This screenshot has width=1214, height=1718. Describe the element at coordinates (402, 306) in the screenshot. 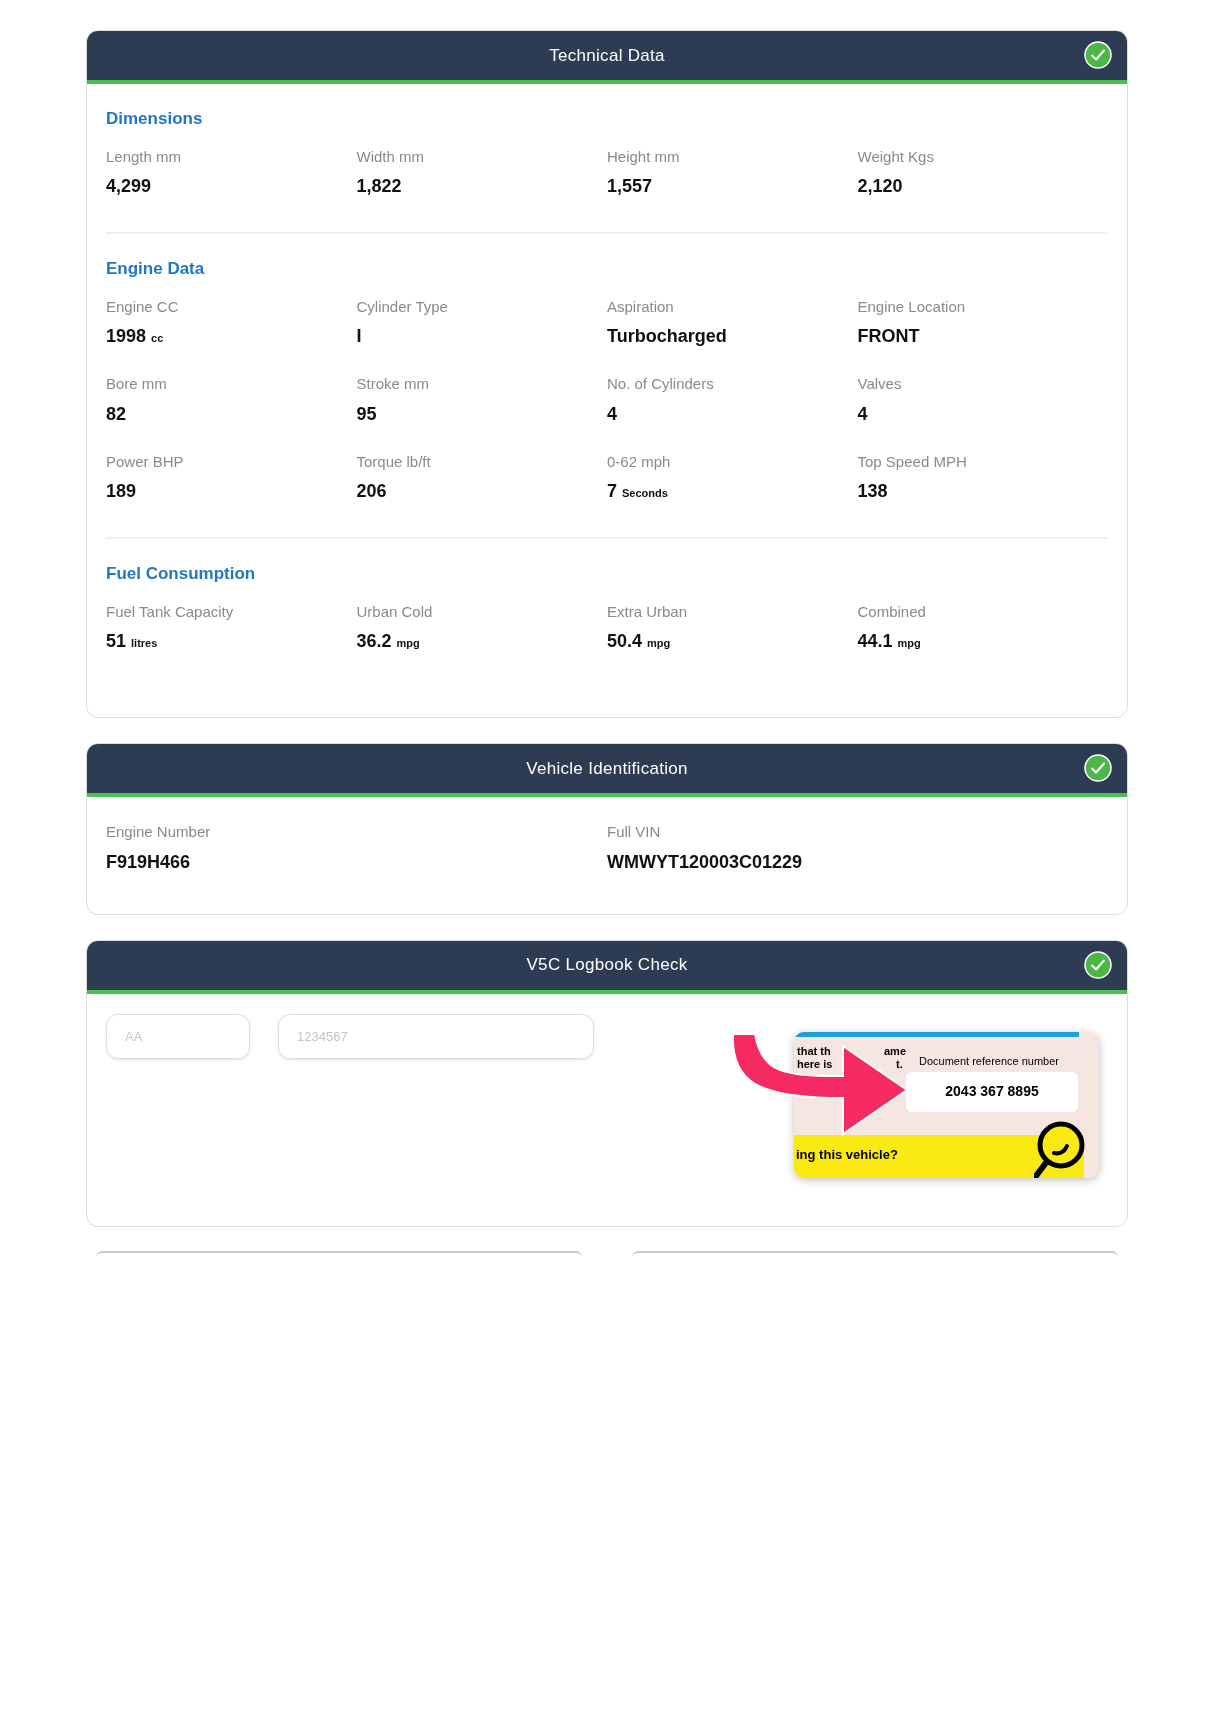

I see `field-label: Cylinder Type` at that location.